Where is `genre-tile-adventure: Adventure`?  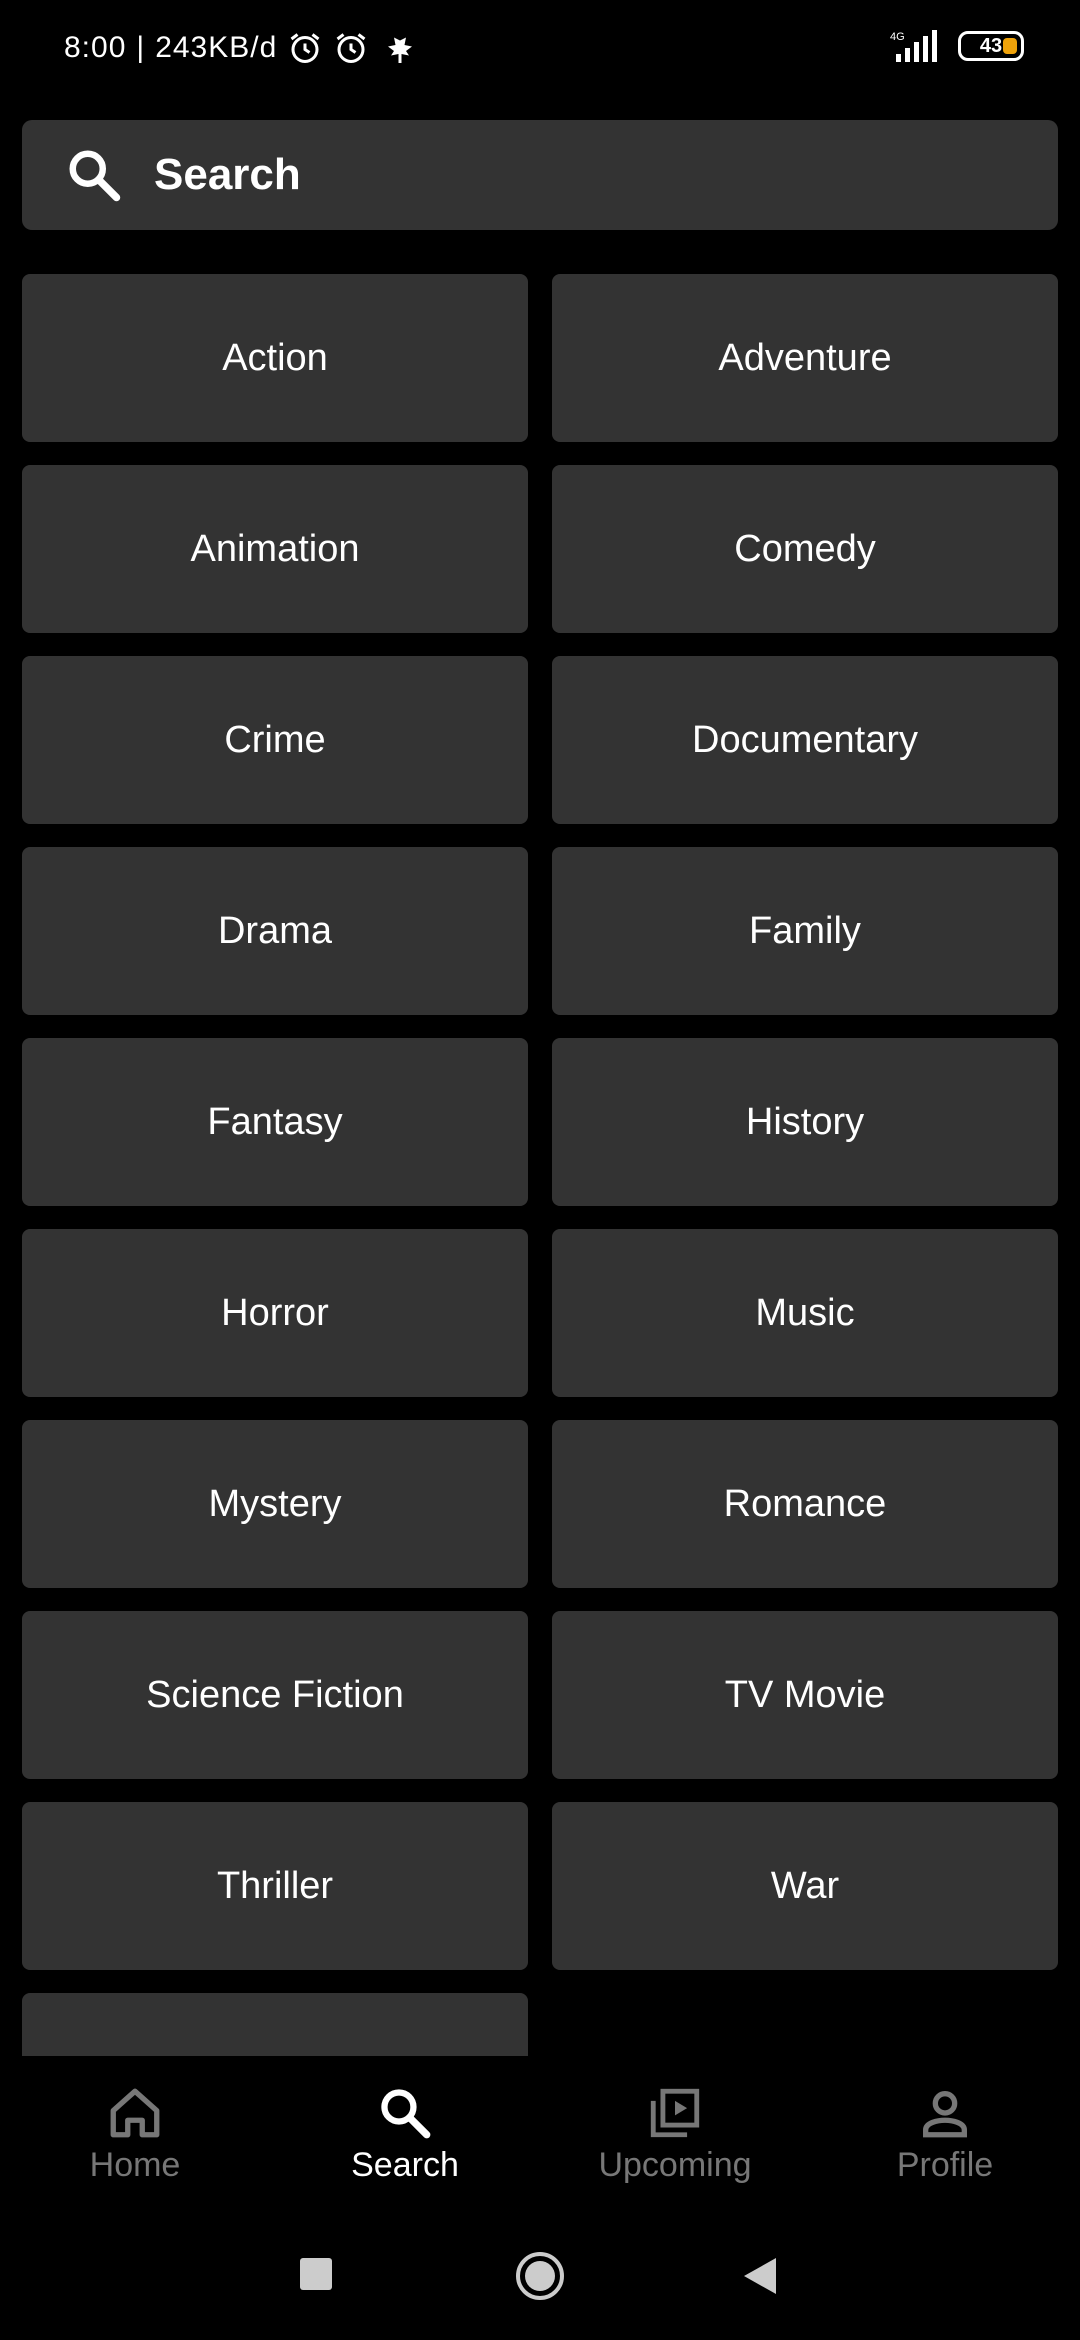
genre-tile-adventure: Adventure is located at coordinates (805, 358).